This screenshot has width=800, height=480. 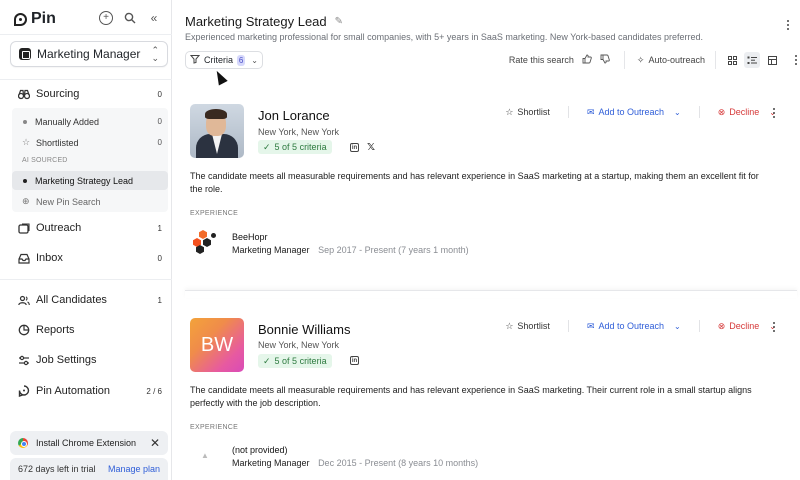 I want to click on sidebar-item-all-candidates: All Candidates 1, so click(x=86, y=300).